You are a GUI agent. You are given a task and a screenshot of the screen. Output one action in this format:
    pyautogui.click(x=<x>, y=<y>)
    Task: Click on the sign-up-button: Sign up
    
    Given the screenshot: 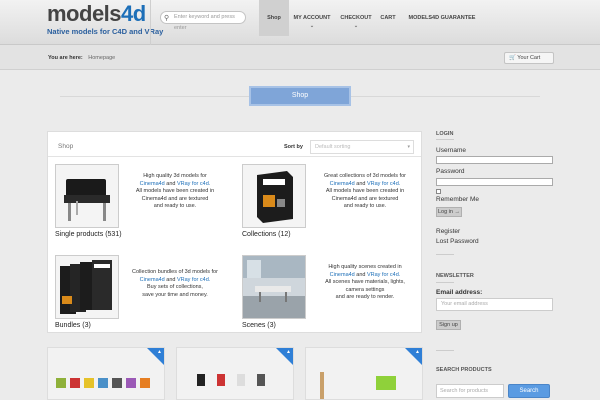 What is the action you would take?
    pyautogui.click(x=448, y=325)
    